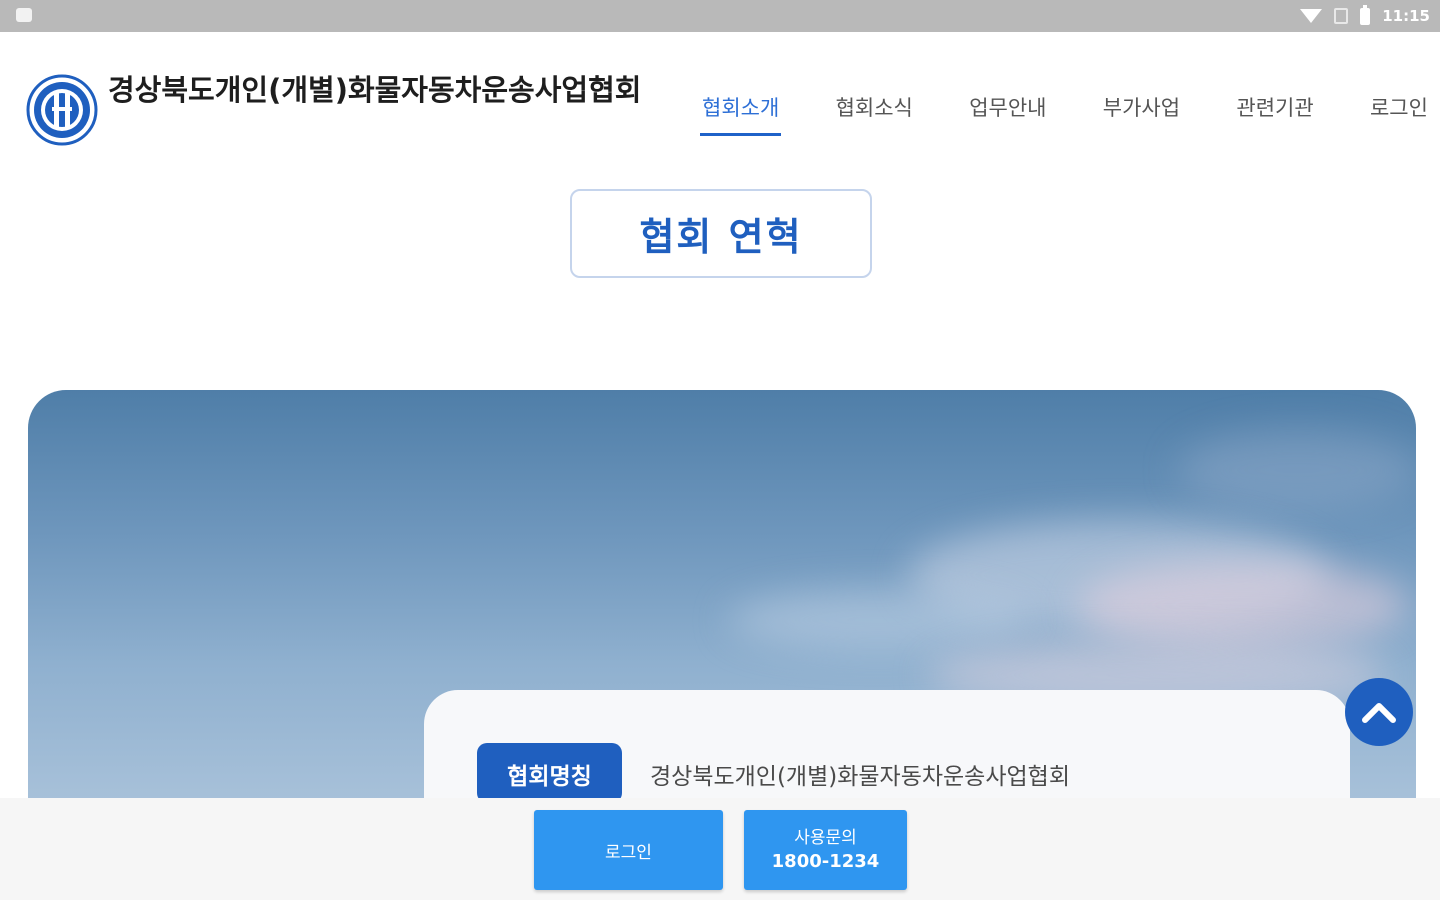  Describe the element at coordinates (1065, 116) in the screenshot. I see `main-nav: 협회소개 협회소식 업무안내 부가사업 관련기관 로그인` at that location.